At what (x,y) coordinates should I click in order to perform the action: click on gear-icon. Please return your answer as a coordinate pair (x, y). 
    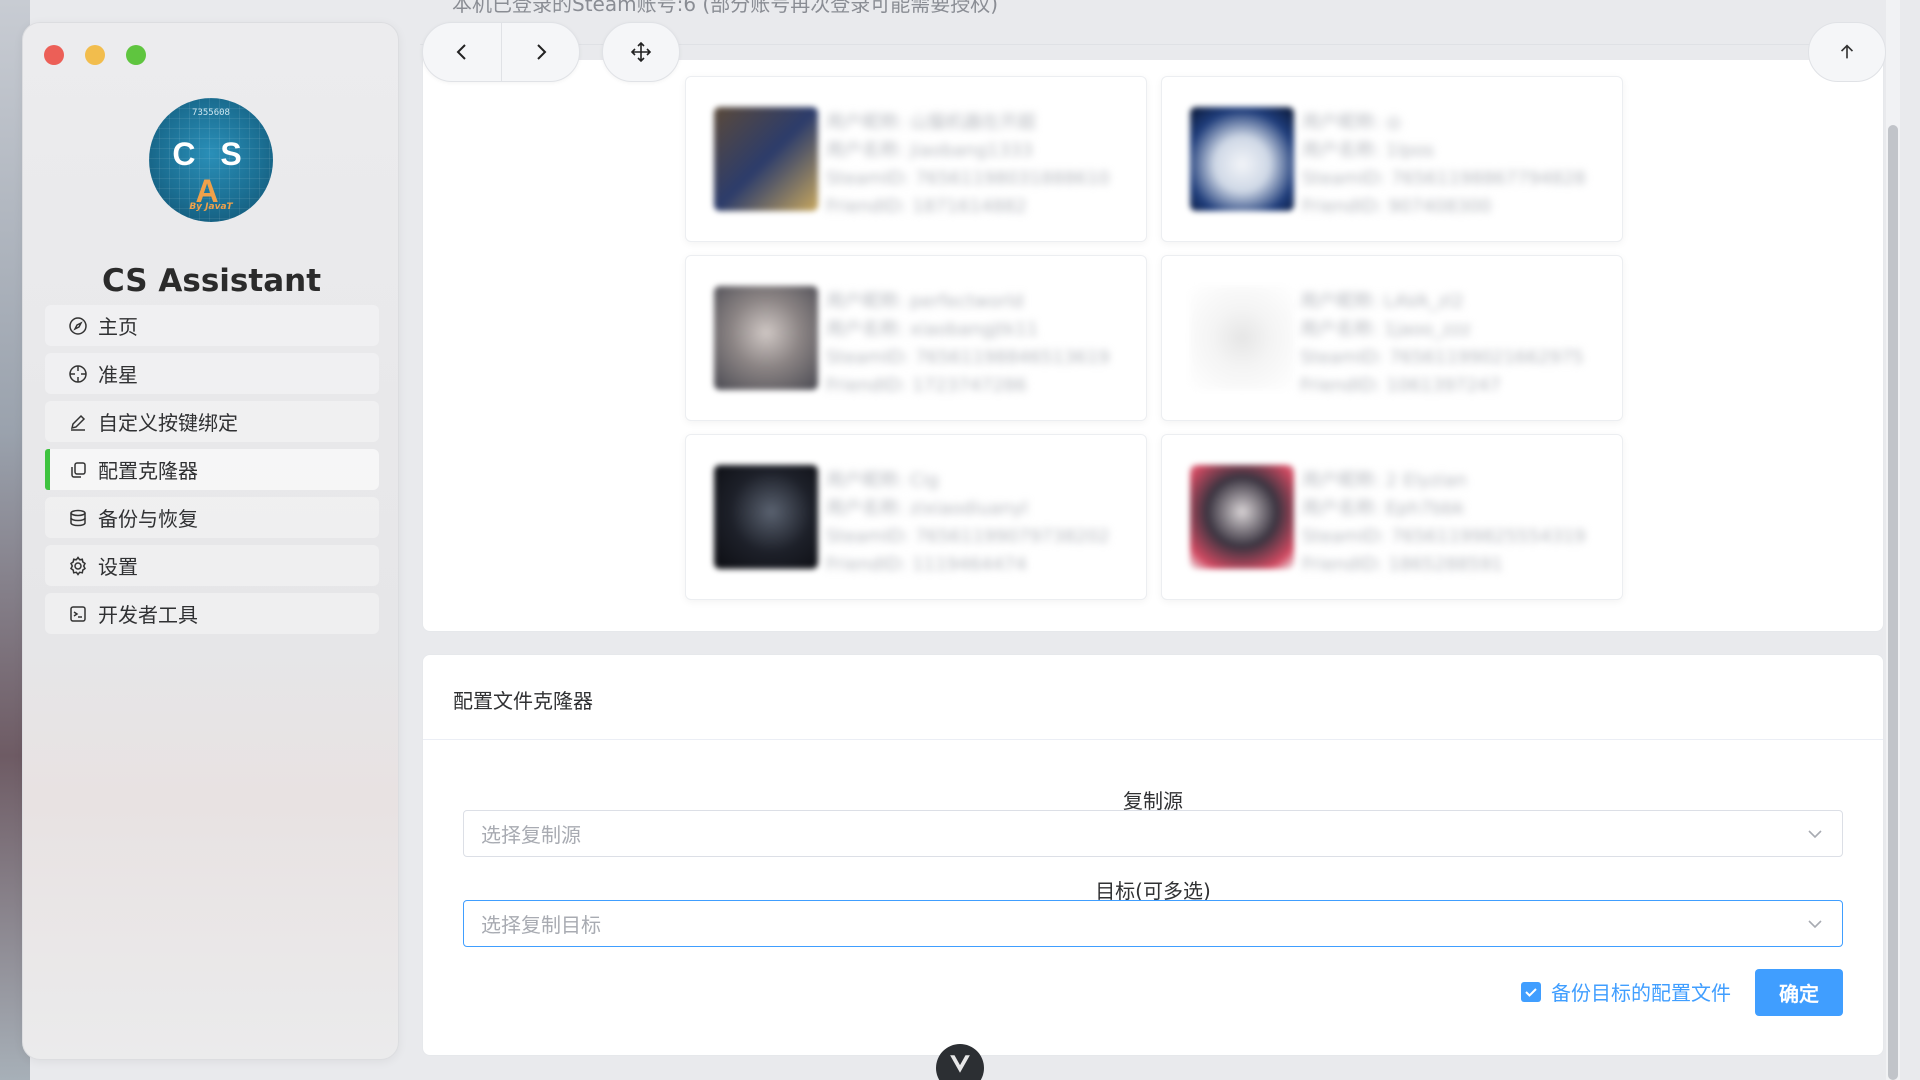
    Looking at the image, I should click on (78, 565).